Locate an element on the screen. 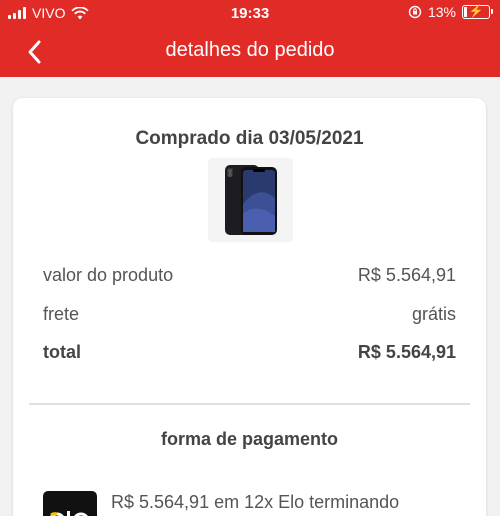  page-title: detalhes do pedido is located at coordinates (250, 50).